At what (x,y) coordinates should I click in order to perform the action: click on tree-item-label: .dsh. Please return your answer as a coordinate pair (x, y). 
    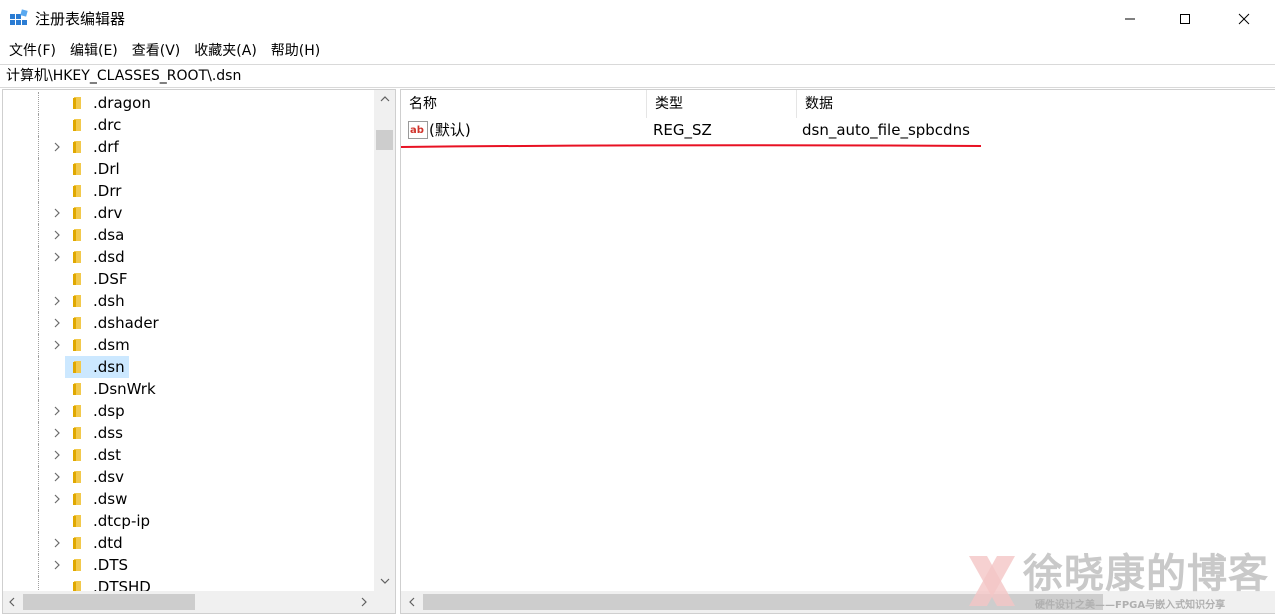
    Looking at the image, I should click on (109, 301).